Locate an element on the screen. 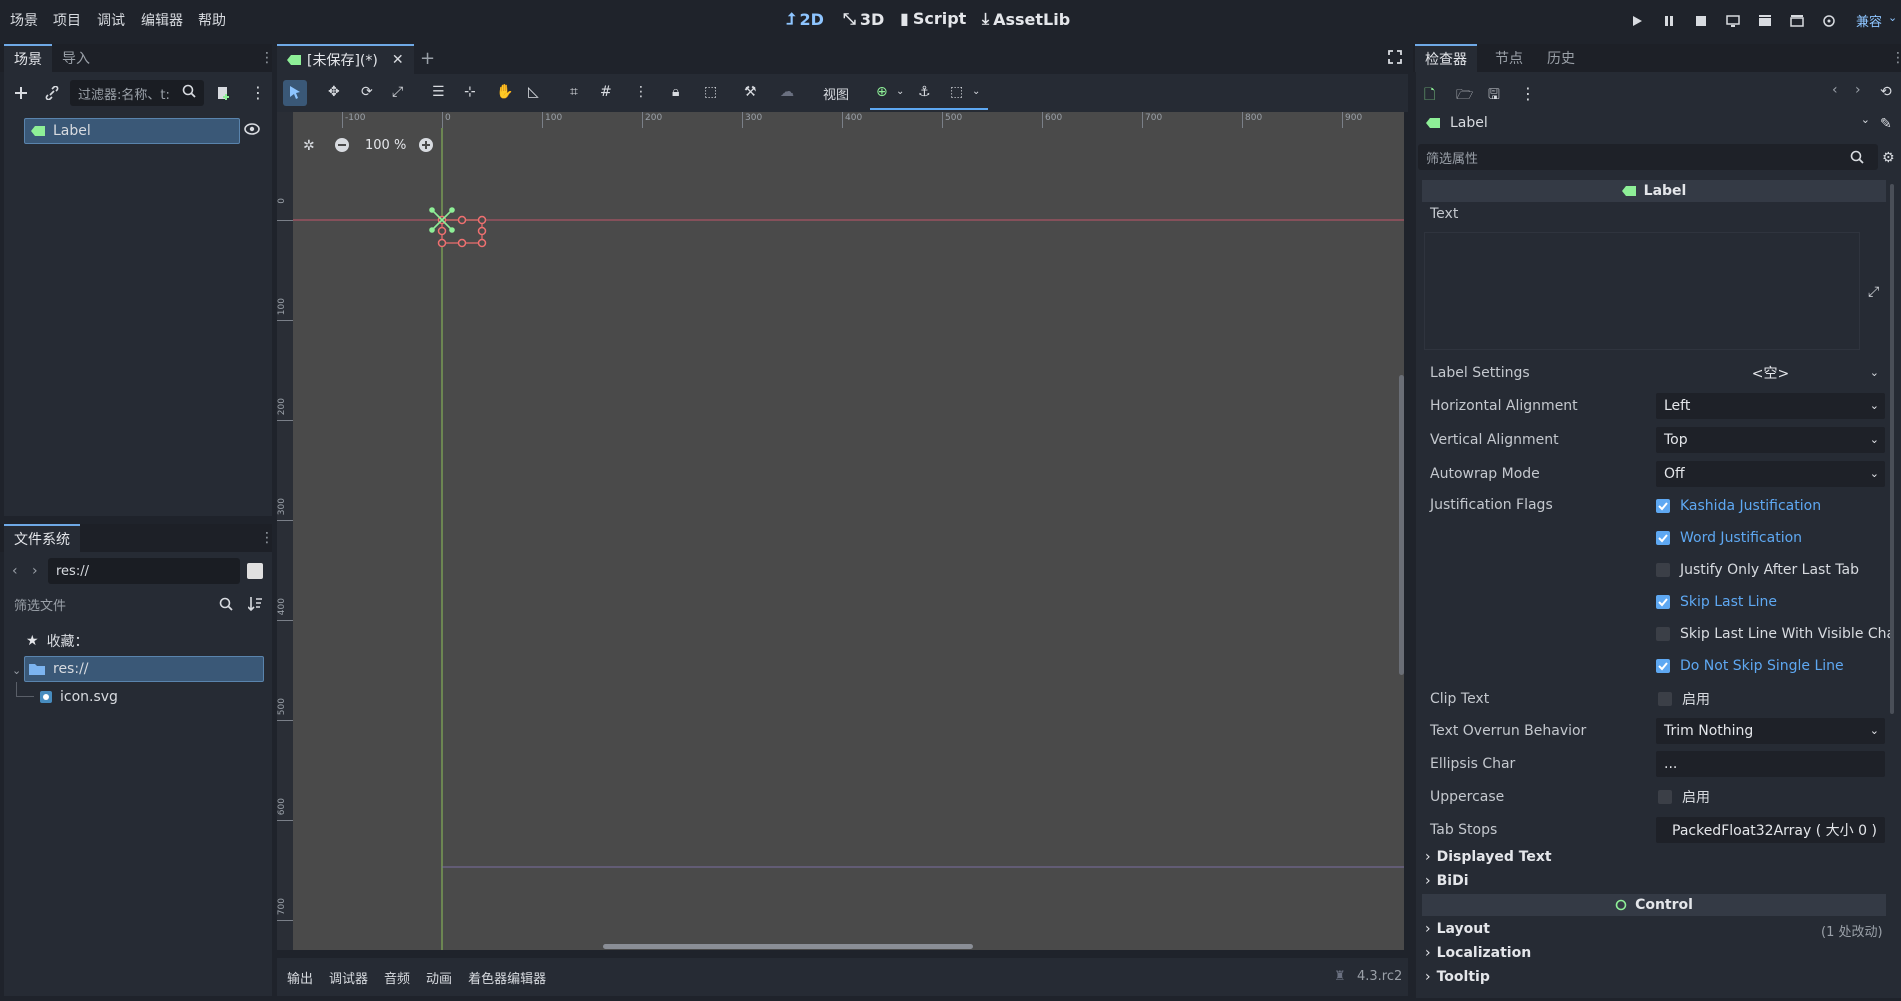  justification-flag-5: Do Not Skip Single Line is located at coordinates (1750, 666).